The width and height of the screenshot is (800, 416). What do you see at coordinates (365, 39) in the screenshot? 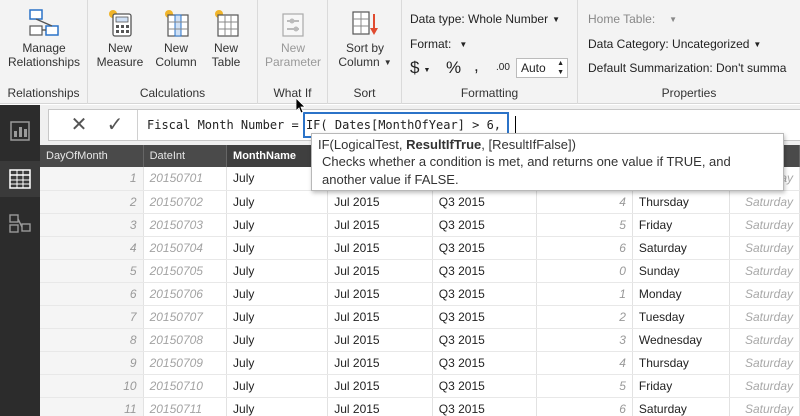
I see `sort-by-column-button: Sort by Column ▼` at bounding box center [365, 39].